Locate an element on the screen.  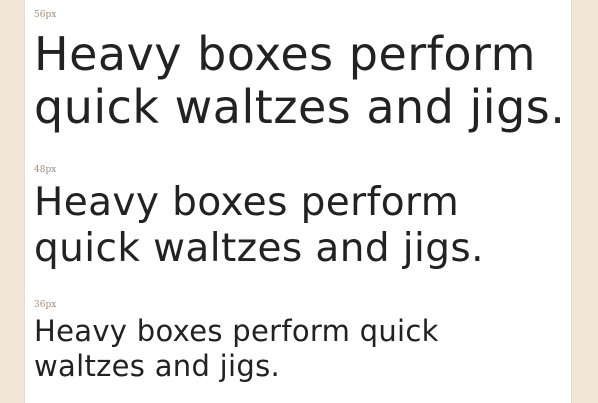
size-label: 56px is located at coordinates (45, 15).